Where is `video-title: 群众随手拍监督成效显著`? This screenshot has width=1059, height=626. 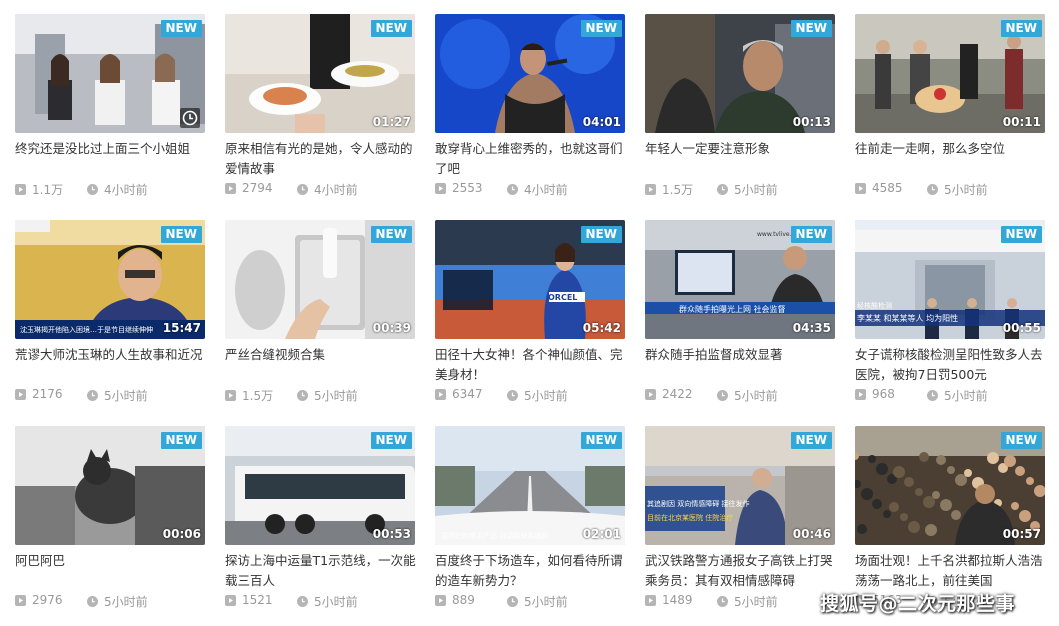 video-title: 群众随手拍监督成效显著 is located at coordinates (741, 355).